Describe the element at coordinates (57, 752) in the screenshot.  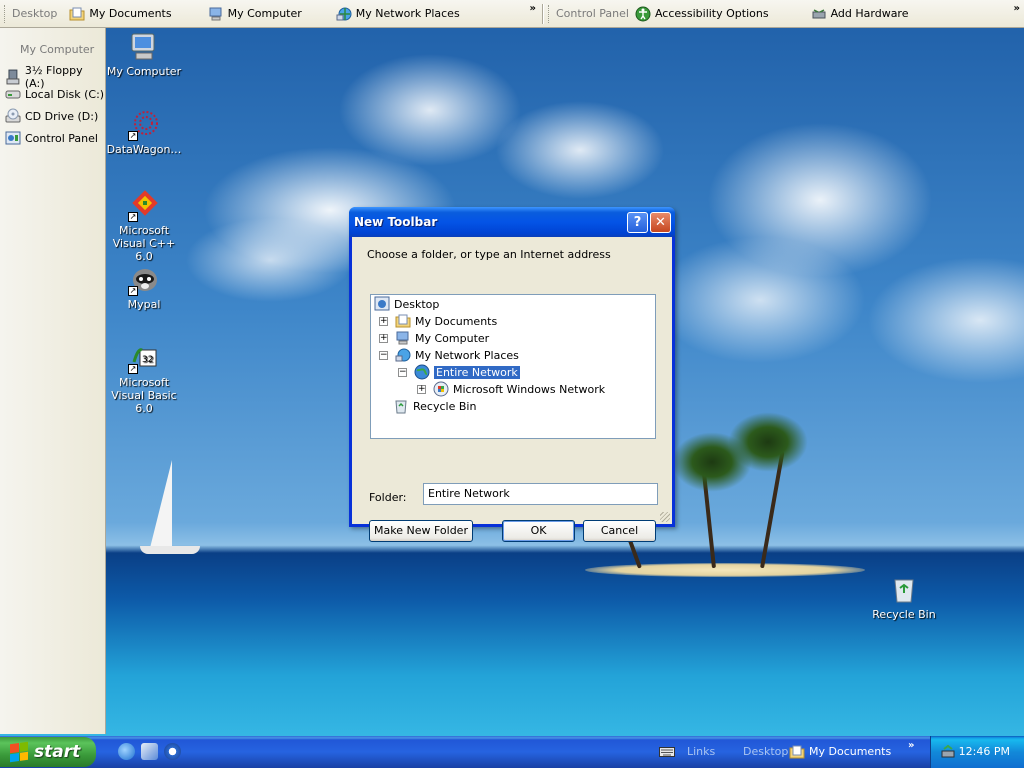
I see `start-label: start` at that location.